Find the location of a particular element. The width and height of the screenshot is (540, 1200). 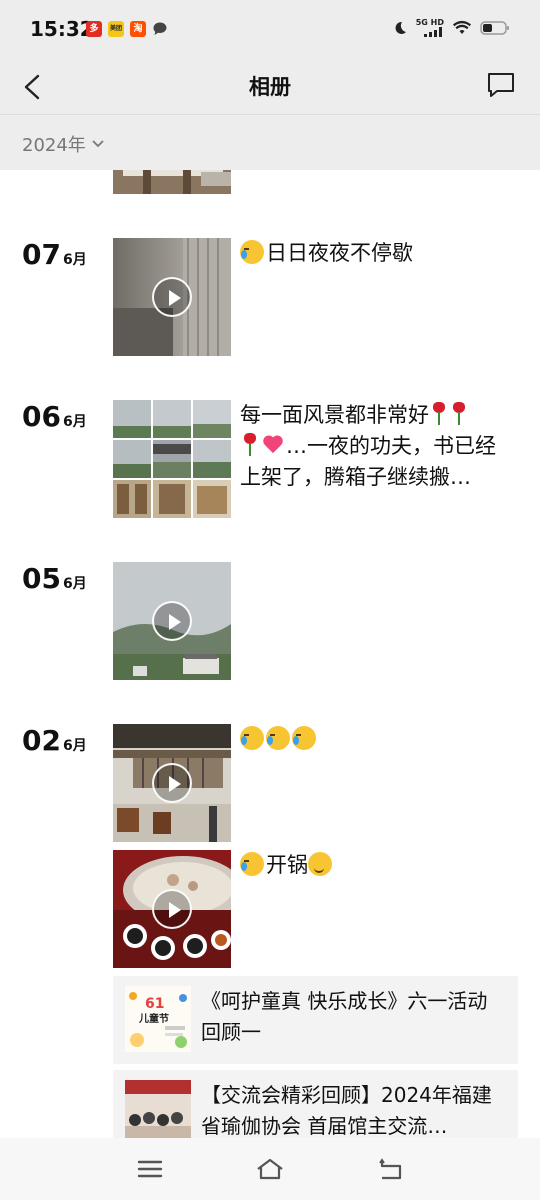

notification-icons: 多 美团 淘 is located at coordinates (127, 29).